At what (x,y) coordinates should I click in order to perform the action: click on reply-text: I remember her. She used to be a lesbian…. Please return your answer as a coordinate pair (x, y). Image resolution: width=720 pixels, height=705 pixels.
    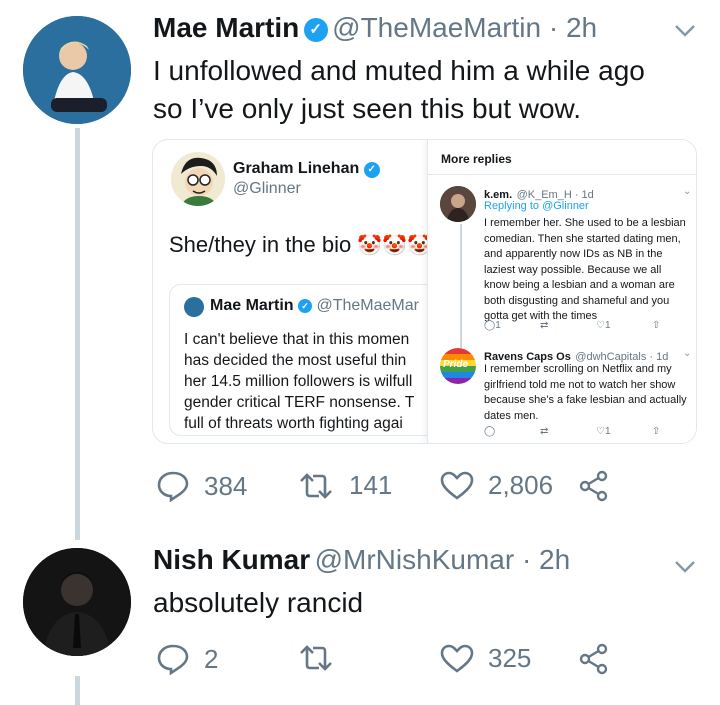
    Looking at the image, I should click on (585, 270).